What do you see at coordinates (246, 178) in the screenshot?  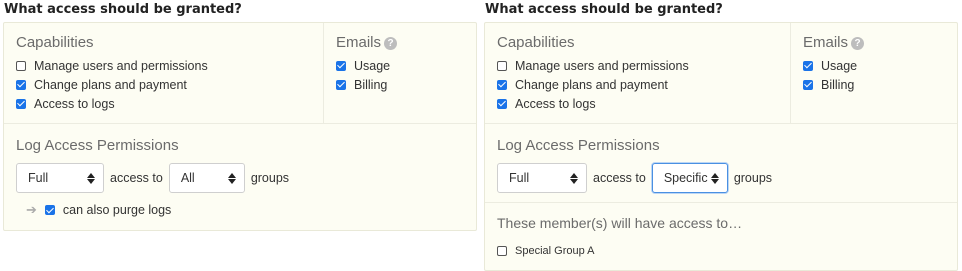 I see `log-access-controls: Full access to All groups` at bounding box center [246, 178].